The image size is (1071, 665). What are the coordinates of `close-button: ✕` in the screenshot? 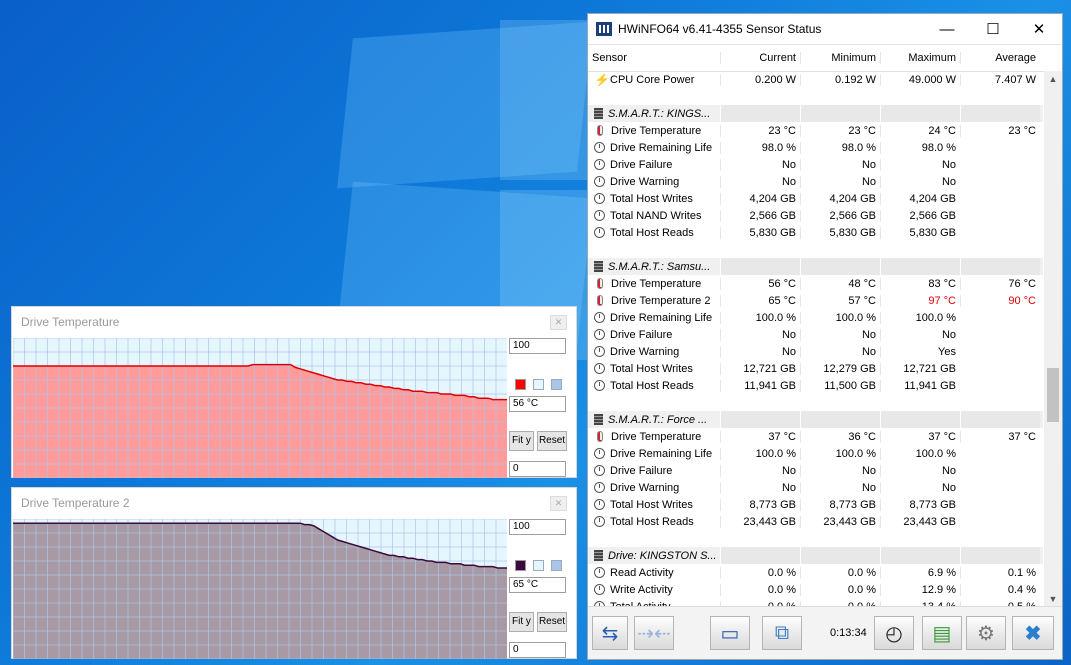 It's located at (1039, 29).